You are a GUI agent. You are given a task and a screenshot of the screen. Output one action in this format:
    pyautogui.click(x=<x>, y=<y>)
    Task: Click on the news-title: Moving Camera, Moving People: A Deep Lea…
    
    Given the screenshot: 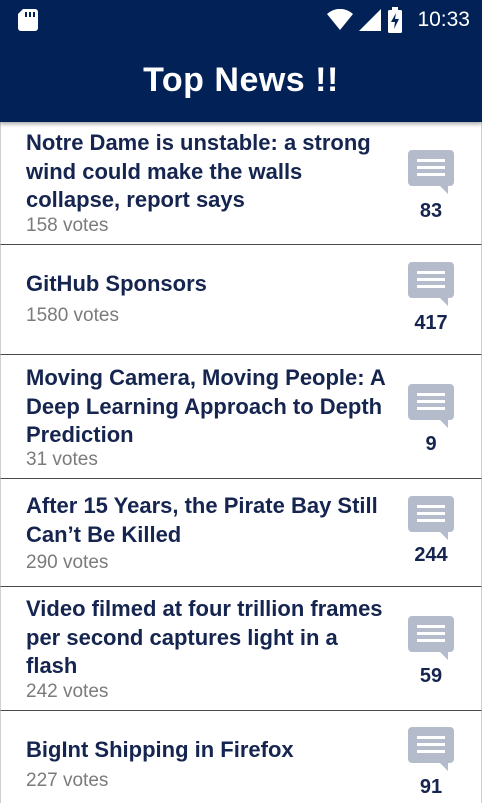 What is the action you would take?
    pyautogui.click(x=205, y=406)
    